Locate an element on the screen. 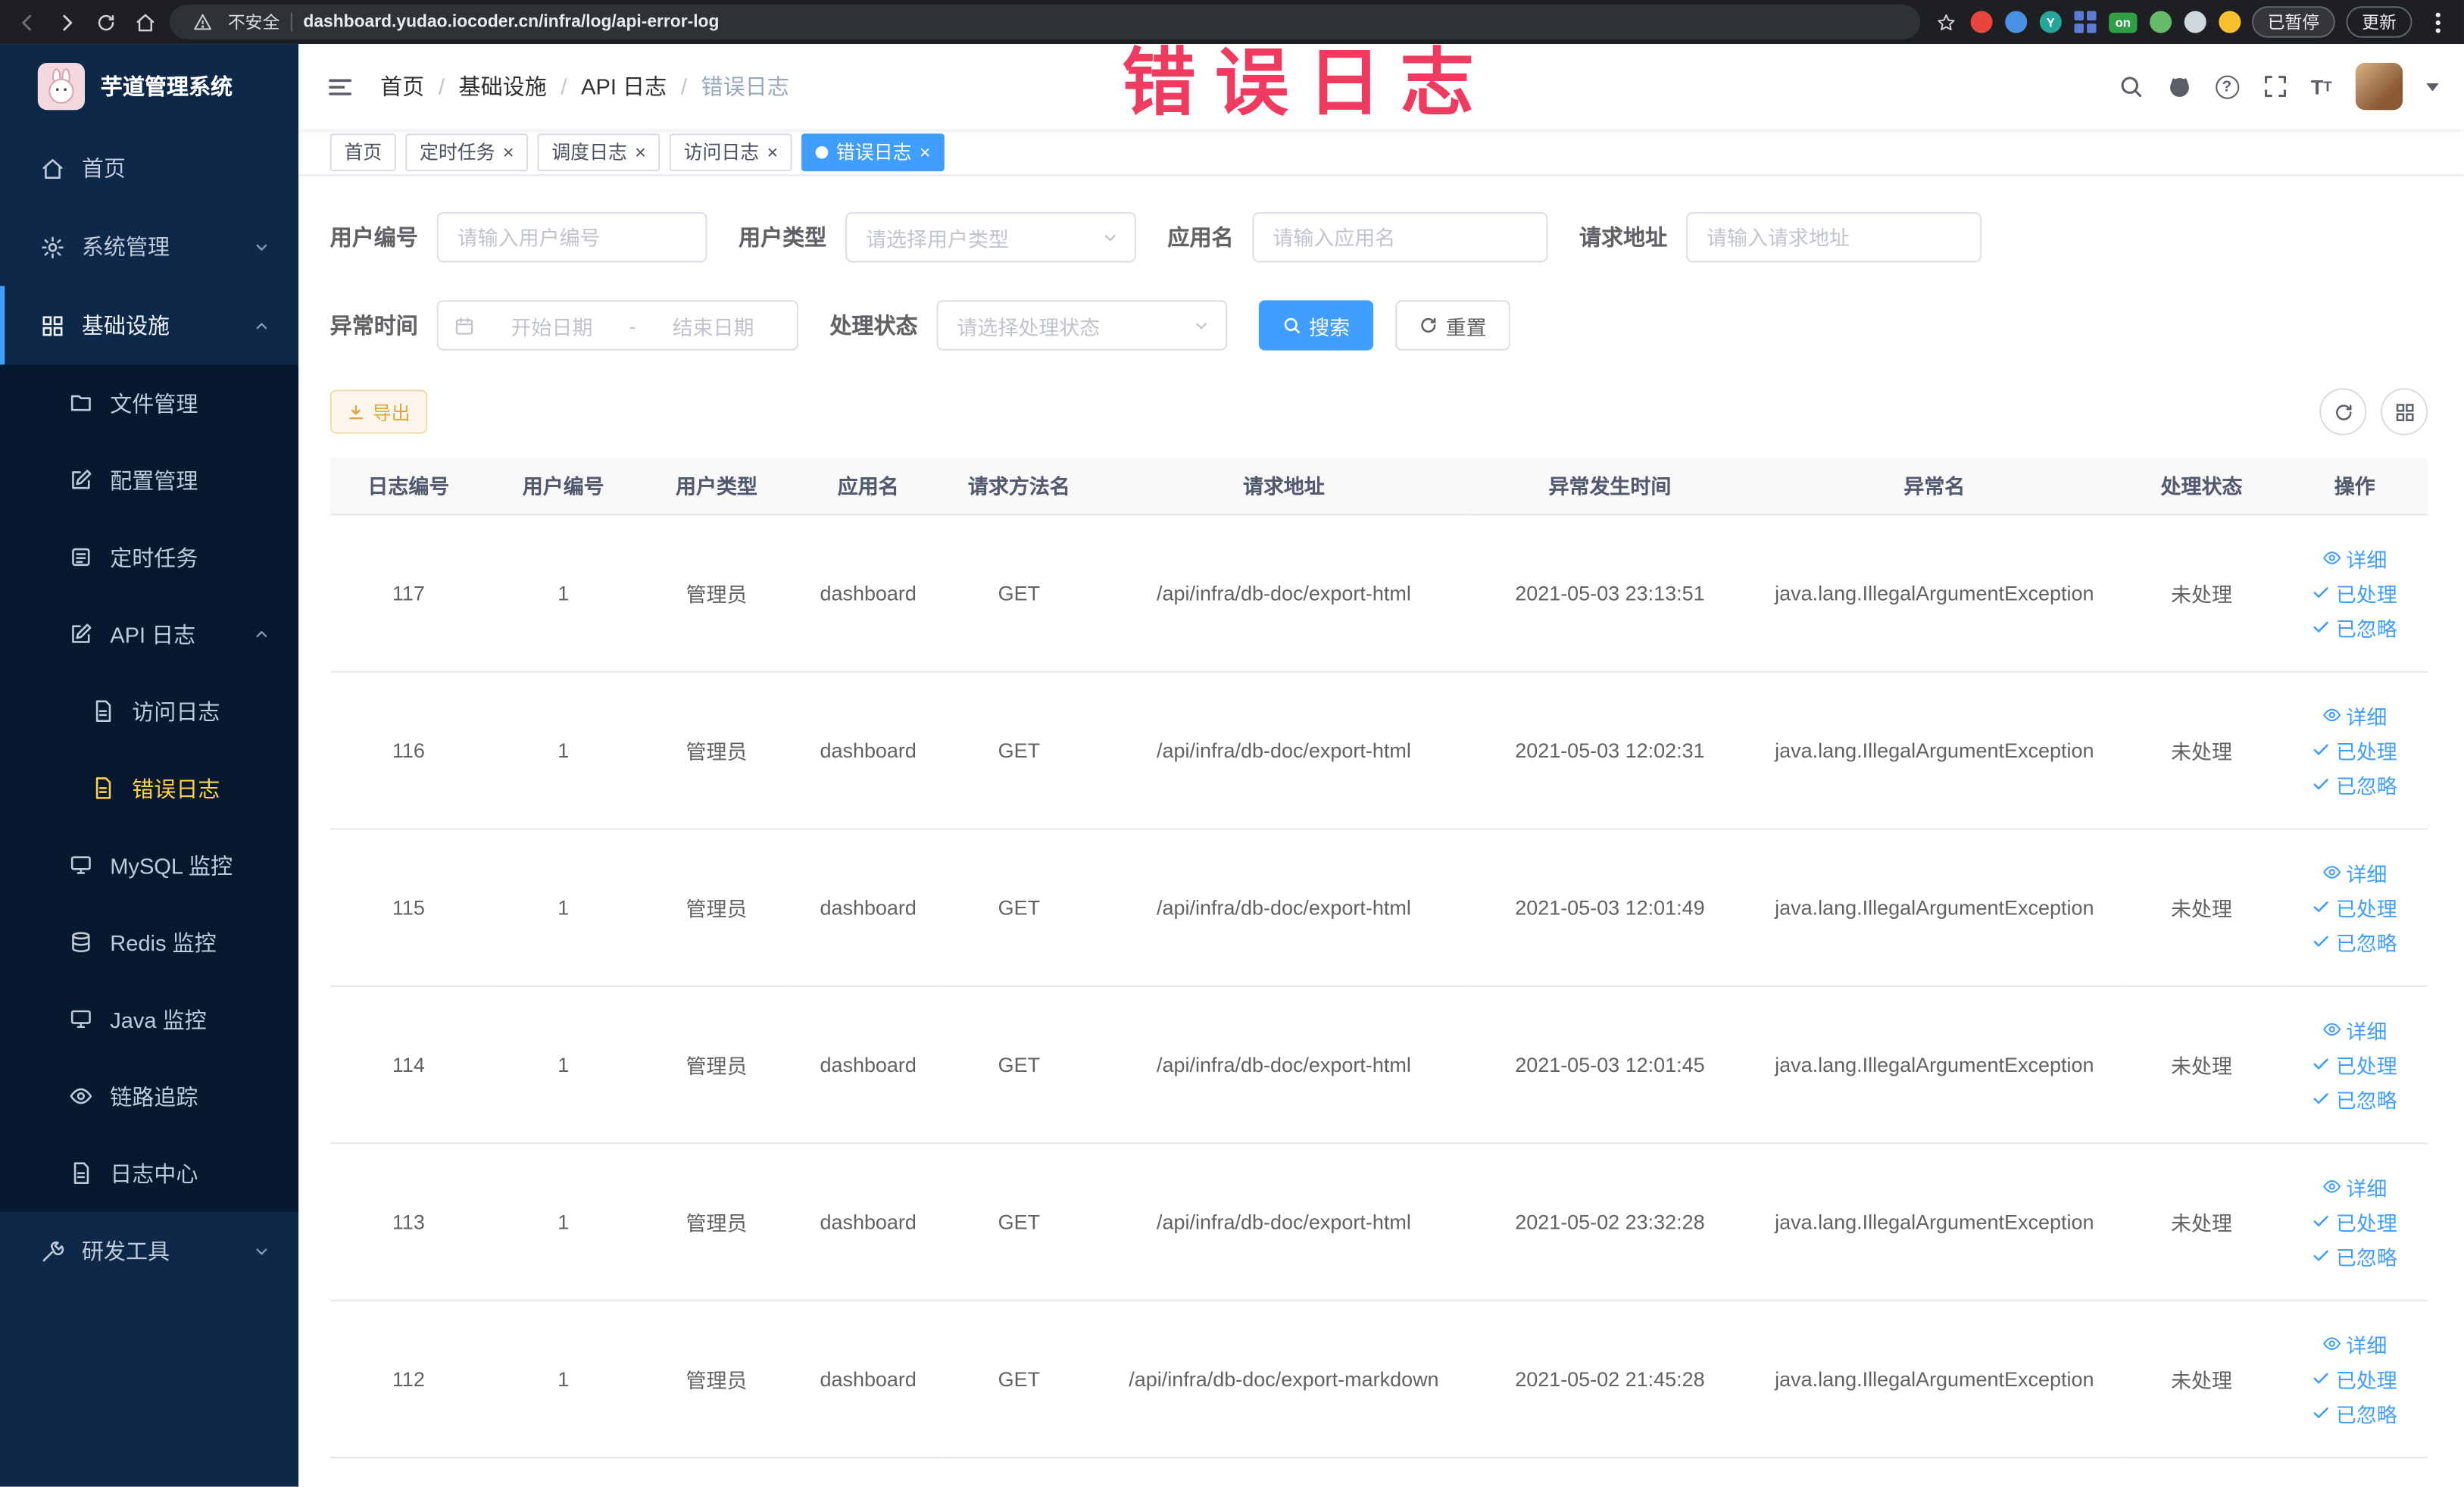  sidebar-item-system-management: 系统管理 is located at coordinates (149, 247).